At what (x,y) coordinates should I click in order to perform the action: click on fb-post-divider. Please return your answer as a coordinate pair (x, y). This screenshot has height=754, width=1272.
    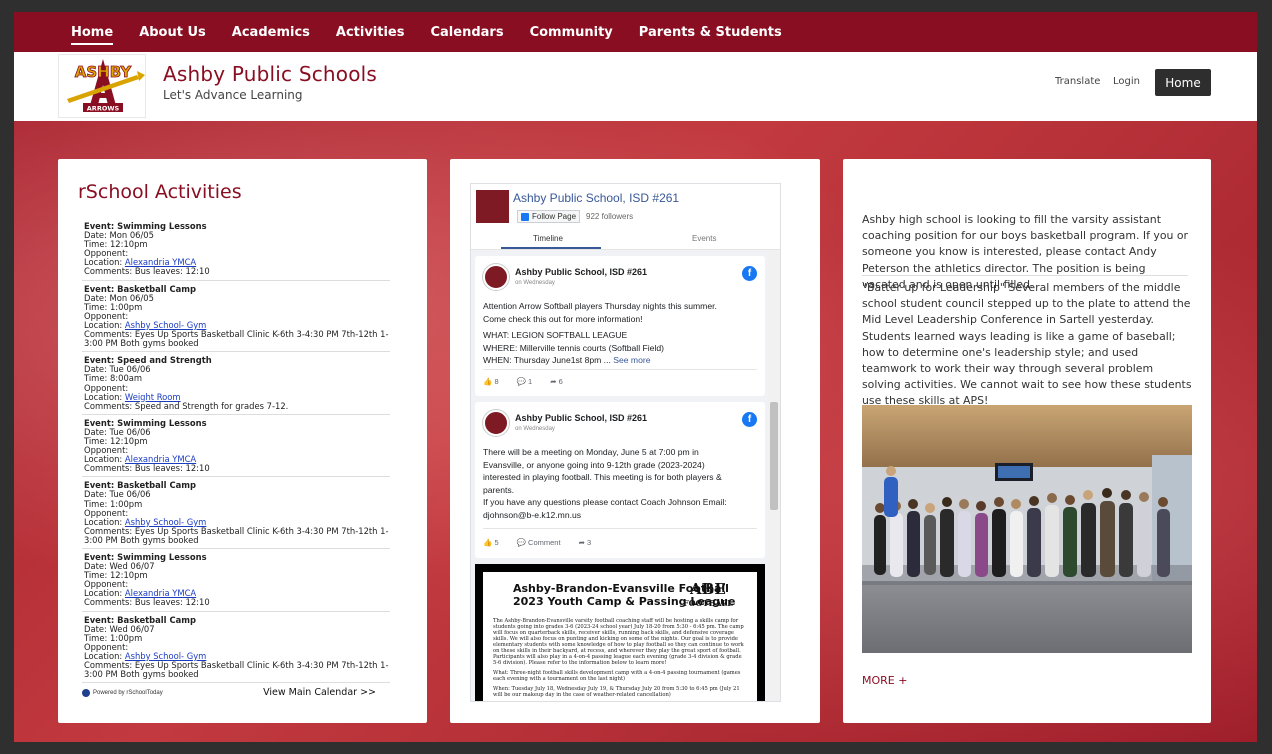
    Looking at the image, I should click on (620, 528).